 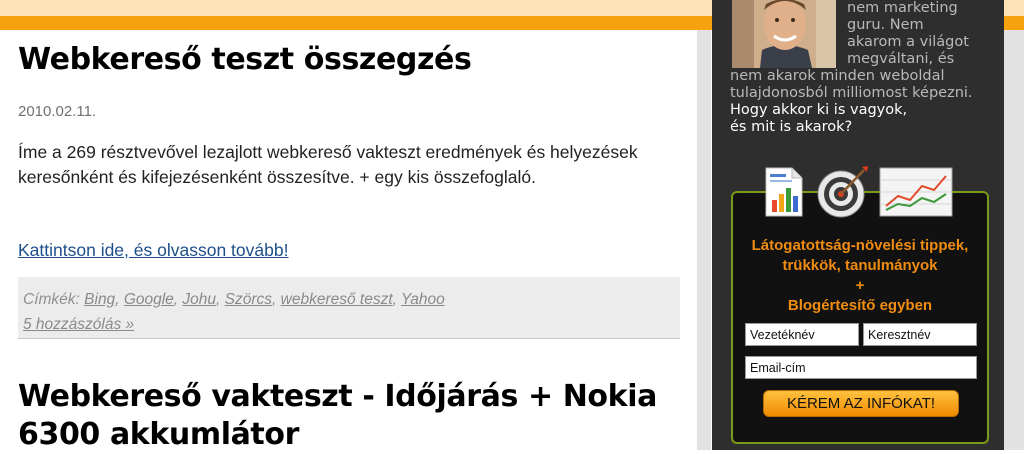 What do you see at coordinates (51, 299) in the screenshot?
I see `tags-label: Címkék:` at bounding box center [51, 299].